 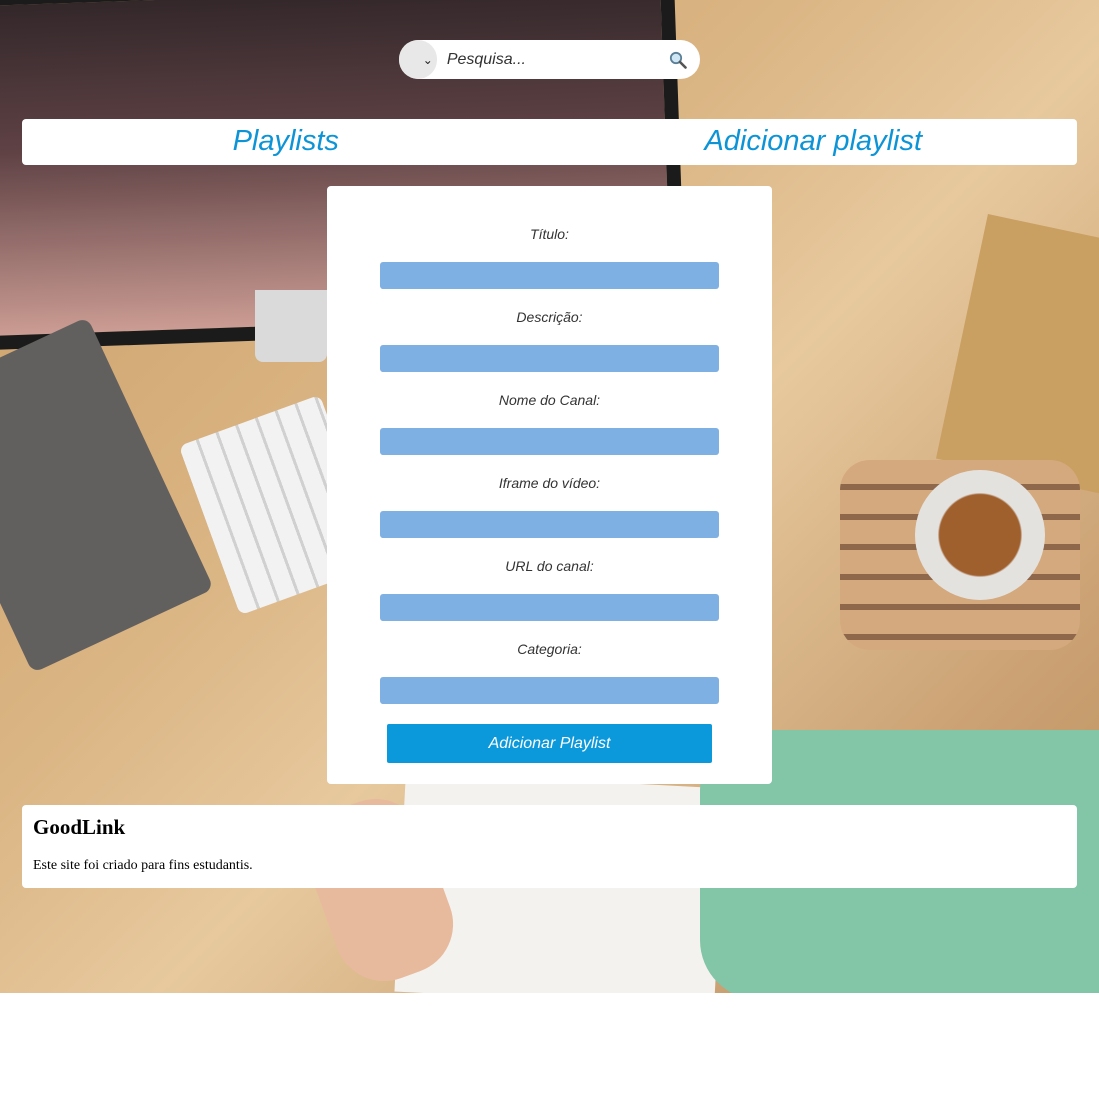 I want to click on channel-url-label: URL do canal:, so click(x=549, y=566).